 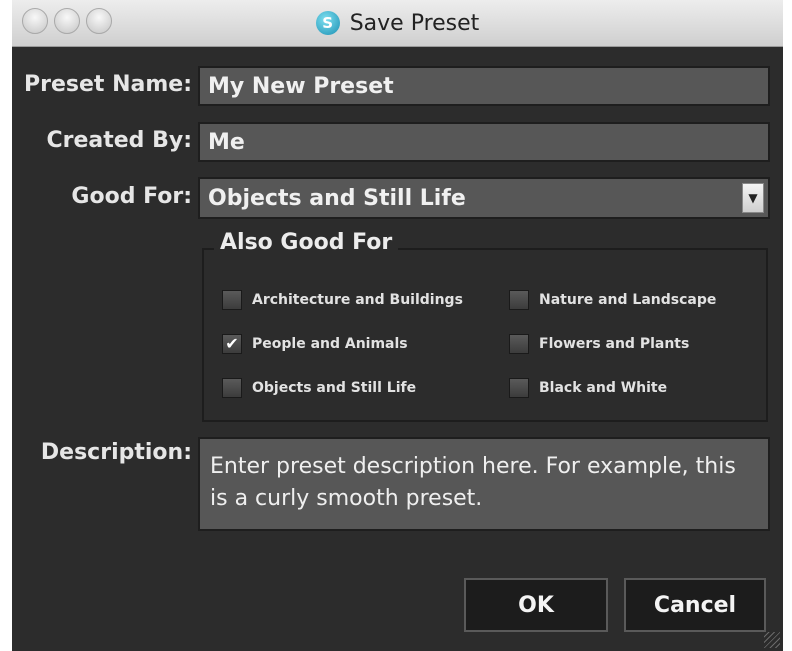 What do you see at coordinates (753, 198) in the screenshot?
I see `chevron-down-icon: ▼` at bounding box center [753, 198].